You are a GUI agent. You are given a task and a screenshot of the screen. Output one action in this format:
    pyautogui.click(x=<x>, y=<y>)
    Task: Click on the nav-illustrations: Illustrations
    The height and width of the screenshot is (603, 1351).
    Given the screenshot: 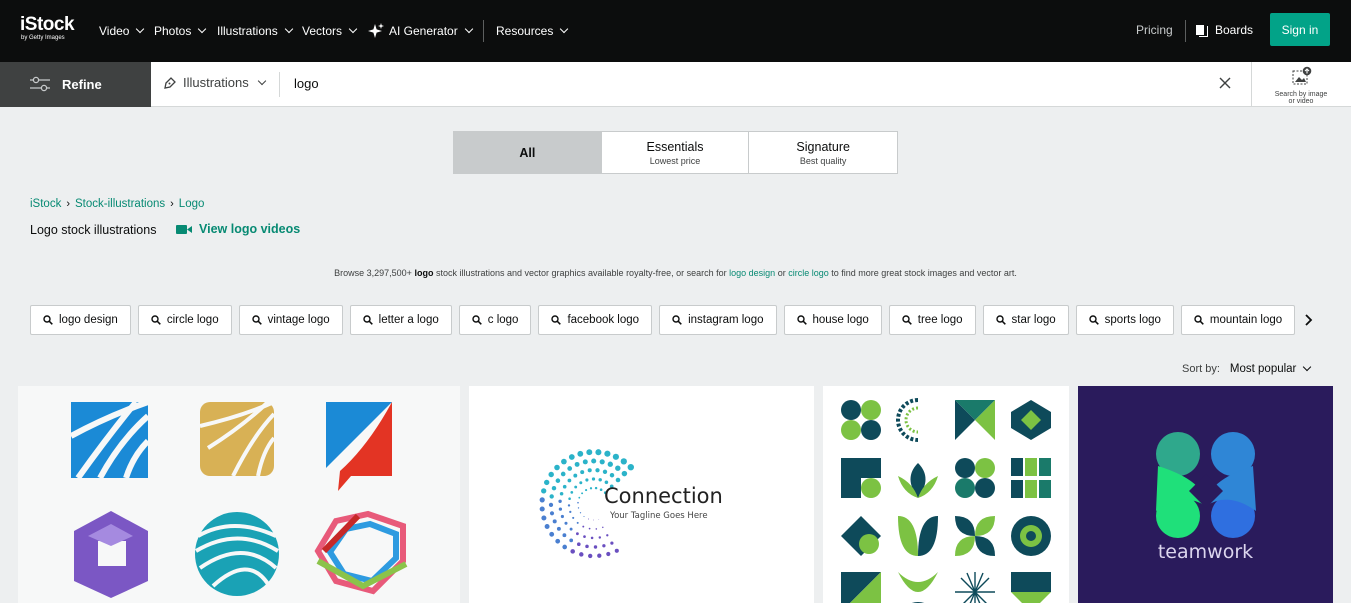 What is the action you would take?
    pyautogui.click(x=255, y=31)
    